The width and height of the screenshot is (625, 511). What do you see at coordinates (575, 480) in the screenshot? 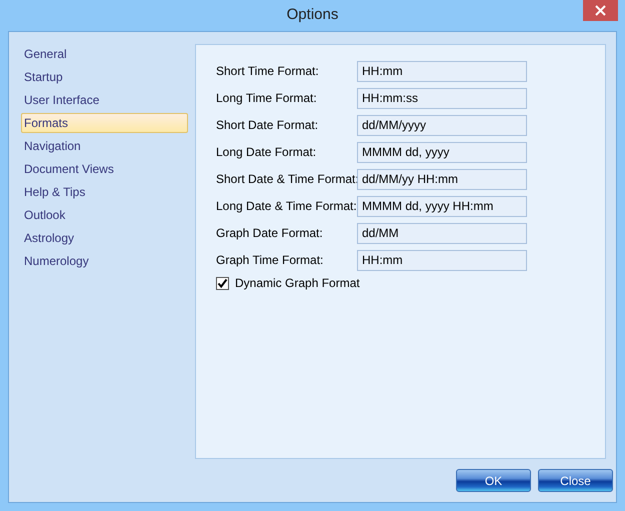
I see `close-dialog-button: Close` at bounding box center [575, 480].